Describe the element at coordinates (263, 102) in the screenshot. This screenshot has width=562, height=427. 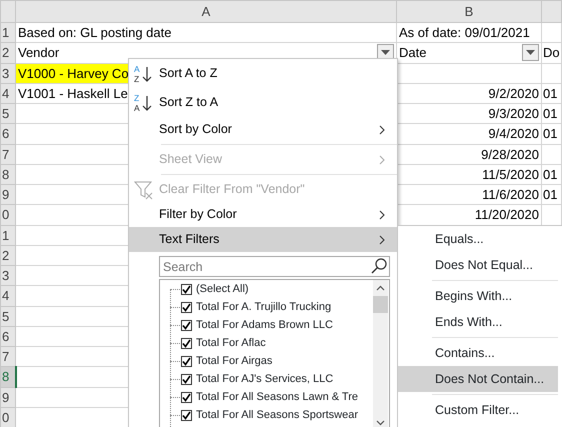
I see `menu-item: Z A Sort Z to A` at that location.